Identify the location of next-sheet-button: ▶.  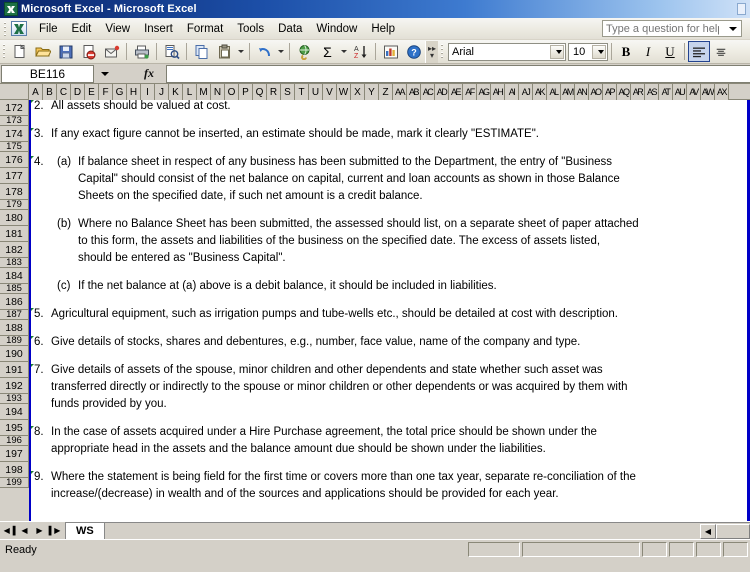
(39, 530).